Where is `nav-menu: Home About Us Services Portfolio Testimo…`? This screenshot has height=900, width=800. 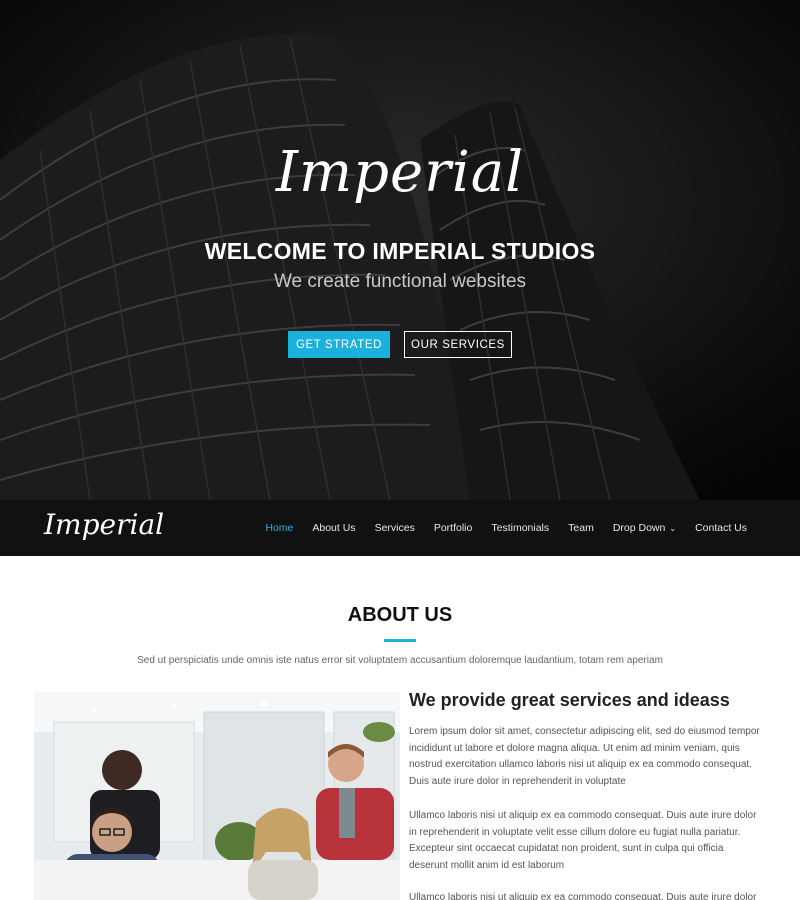 nav-menu: Home About Us Services Portfolio Testimo… is located at coordinates (496, 528).